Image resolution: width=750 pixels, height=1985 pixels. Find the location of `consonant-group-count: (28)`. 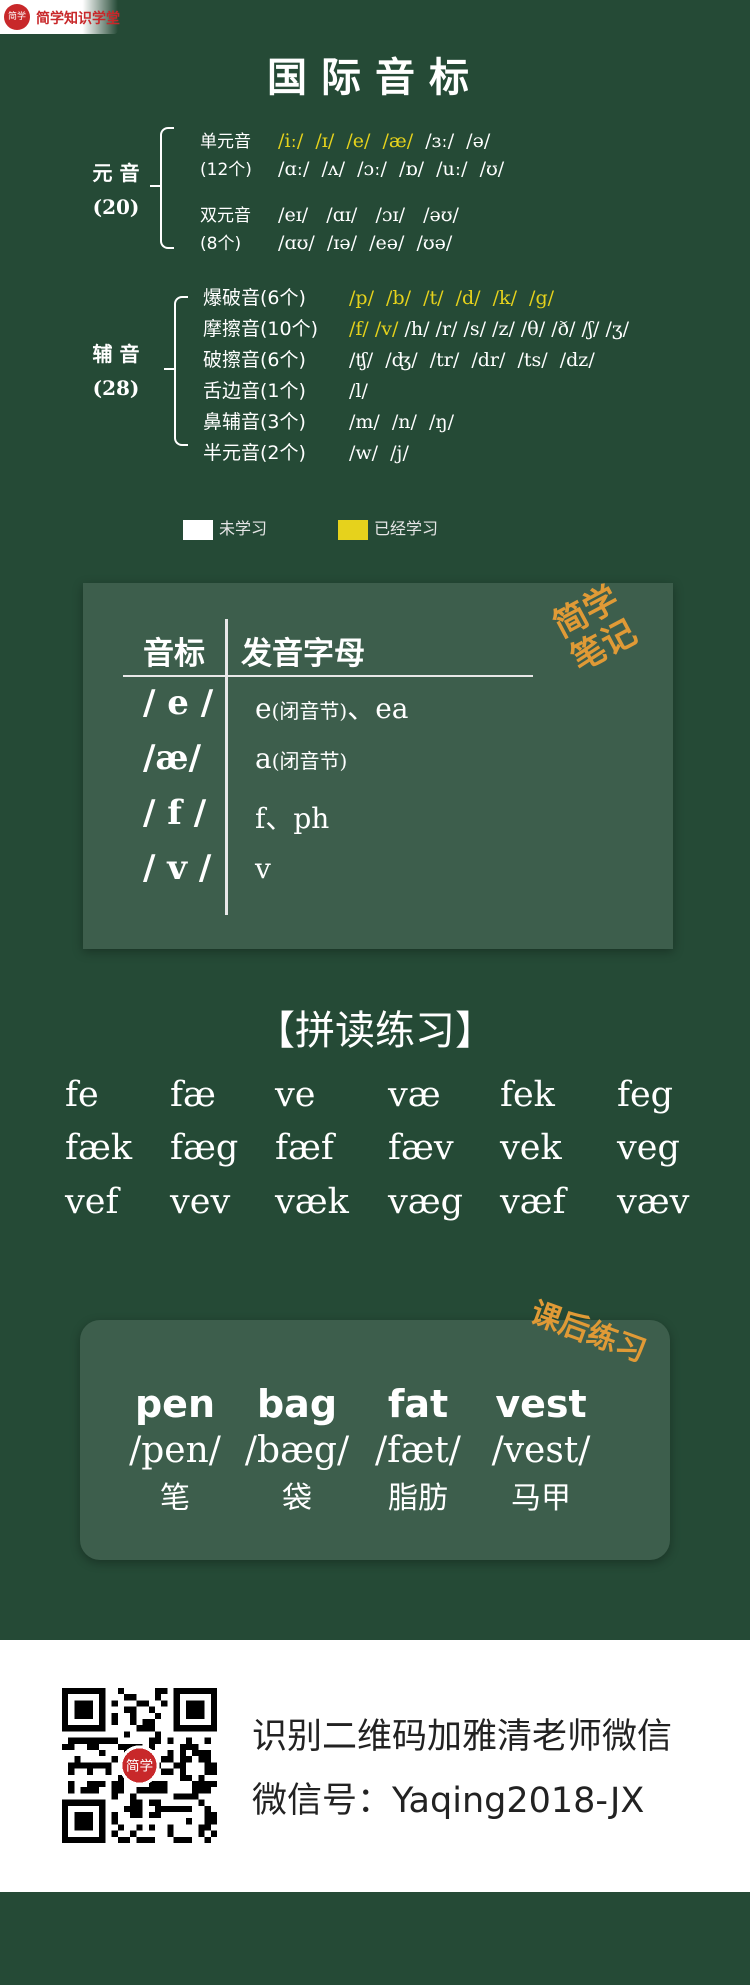

consonant-group-count: (28) is located at coordinates (116, 388).